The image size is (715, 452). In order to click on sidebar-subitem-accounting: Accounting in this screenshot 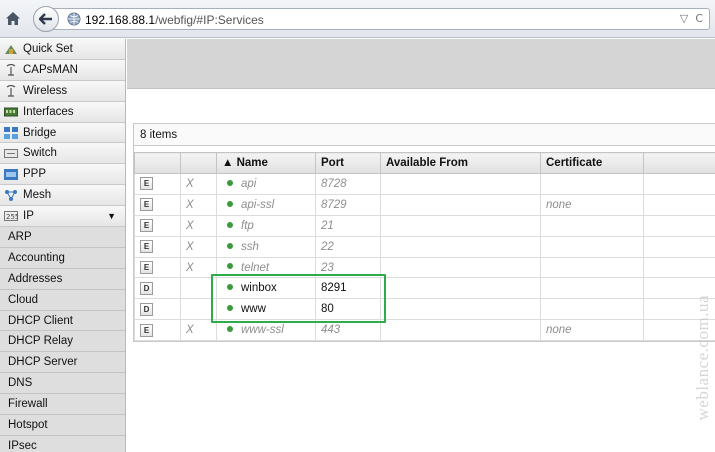, I will do `click(62, 258)`.